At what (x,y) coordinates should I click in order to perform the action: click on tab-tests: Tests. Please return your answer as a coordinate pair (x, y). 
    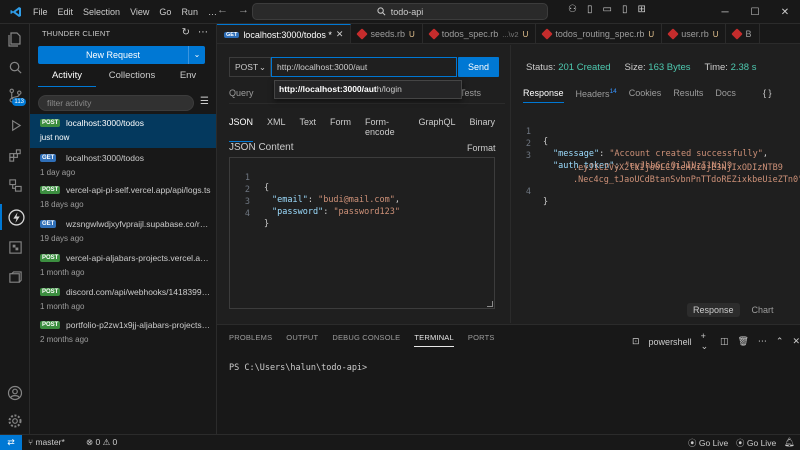
    Looking at the image, I should click on (470, 93).